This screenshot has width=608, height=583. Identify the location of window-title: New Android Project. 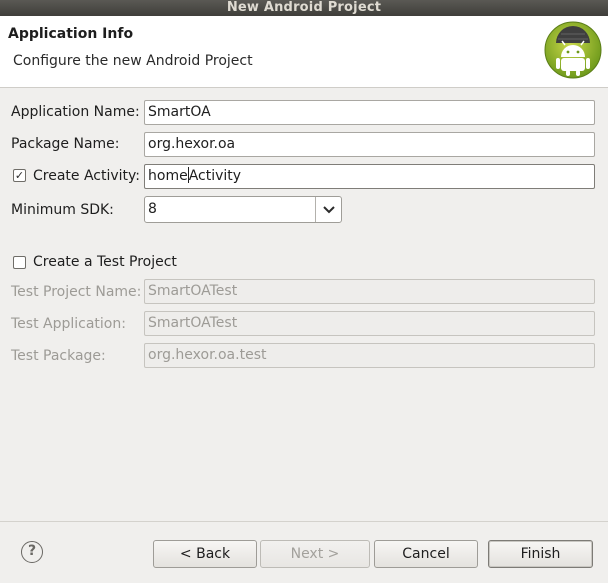
(304, 8).